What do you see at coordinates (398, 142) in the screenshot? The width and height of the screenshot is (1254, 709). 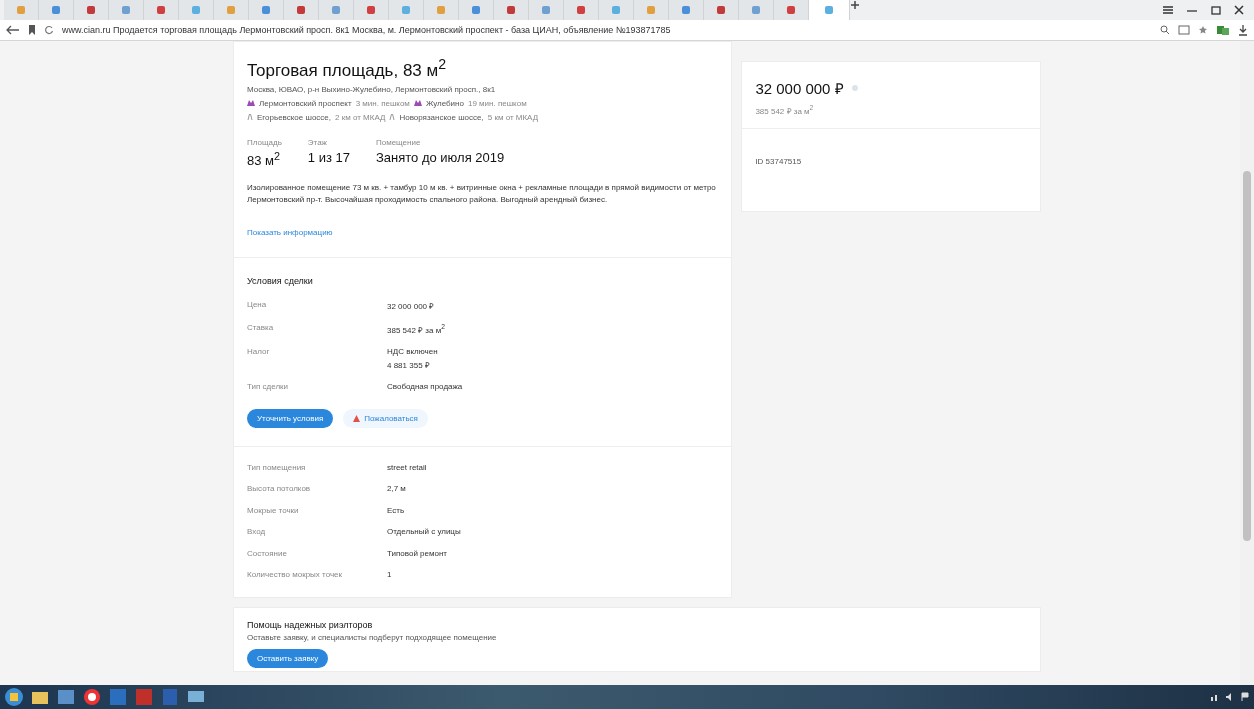 I see `fact-label: Помещение` at bounding box center [398, 142].